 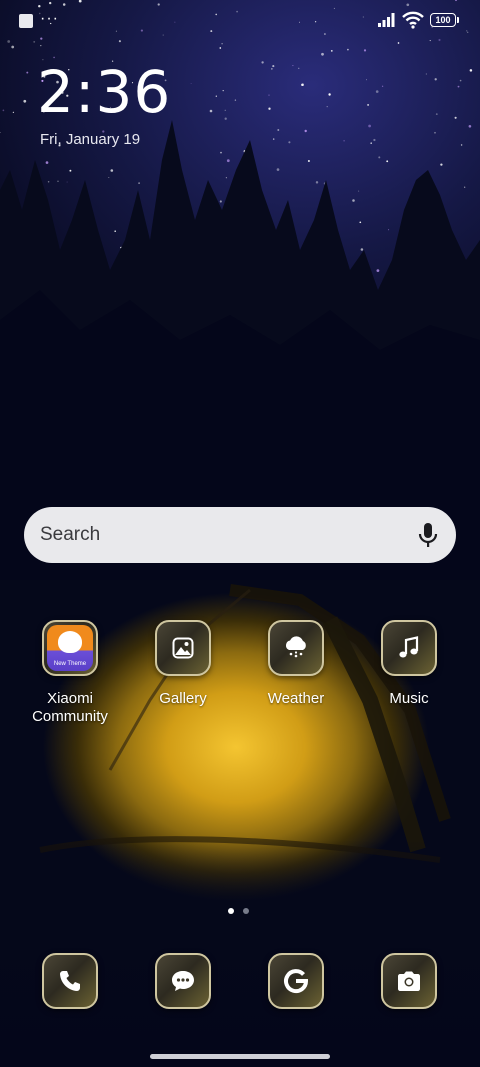 What do you see at coordinates (183, 698) in the screenshot?
I see `app-label: Gallery` at bounding box center [183, 698].